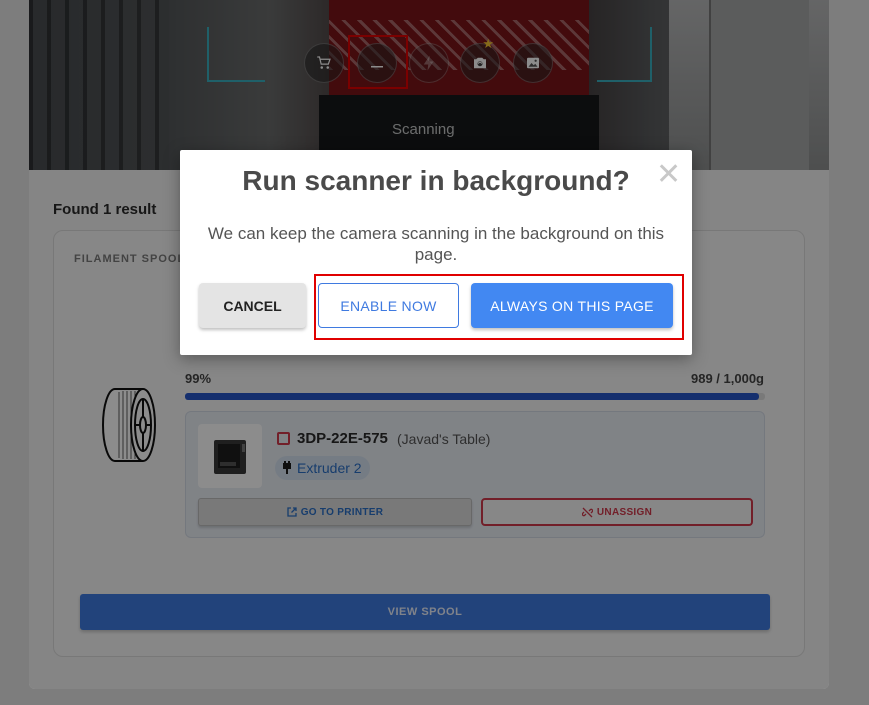  I want to click on cancel-button: CANCEL, so click(252, 305).